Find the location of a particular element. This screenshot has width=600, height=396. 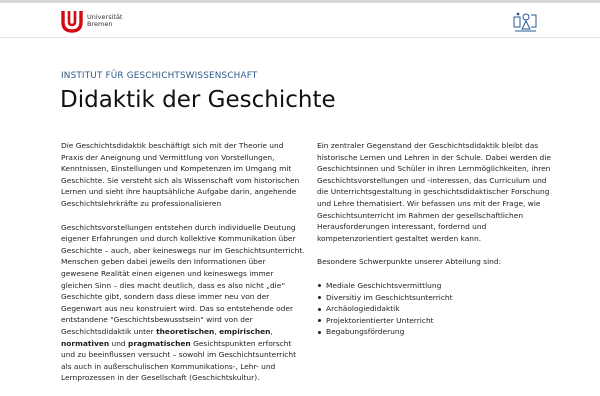

term-theoretical: theoretischen is located at coordinates (185, 331).